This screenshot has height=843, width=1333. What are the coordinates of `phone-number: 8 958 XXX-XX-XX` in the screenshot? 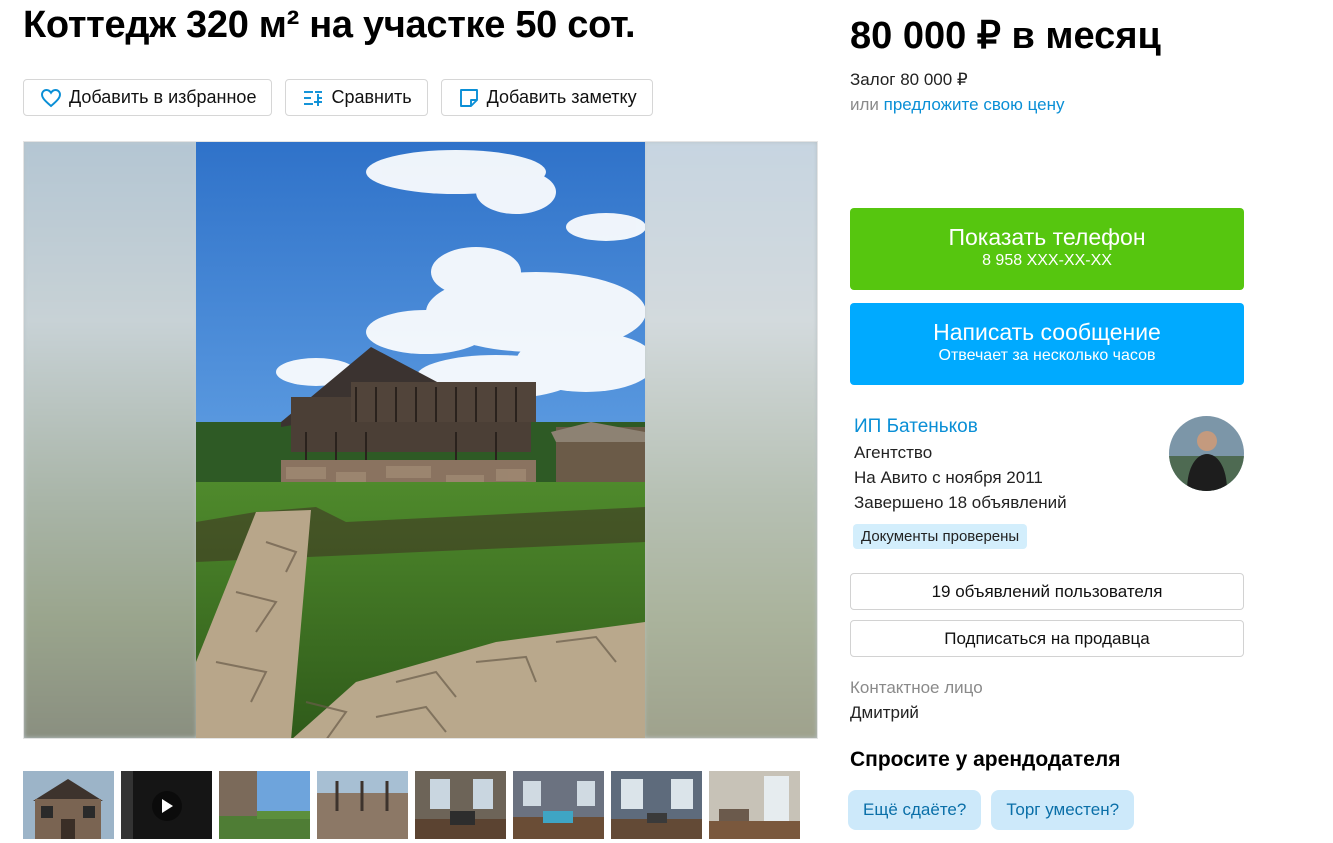 It's located at (1047, 260).